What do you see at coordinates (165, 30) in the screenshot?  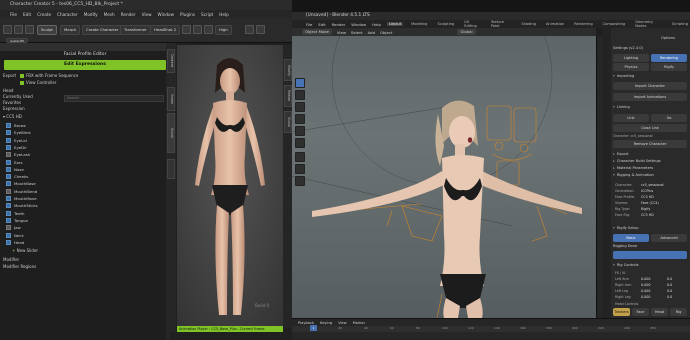 I see `headshot-button: HeadShot 2` at bounding box center [165, 30].